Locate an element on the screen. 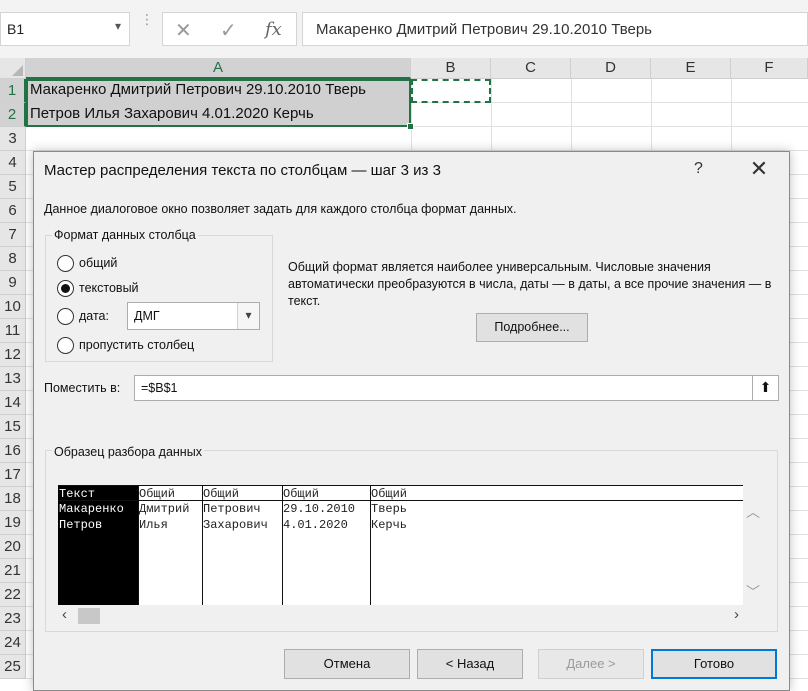 The height and width of the screenshot is (691, 808). row-header-10: 10 is located at coordinates (13, 307).